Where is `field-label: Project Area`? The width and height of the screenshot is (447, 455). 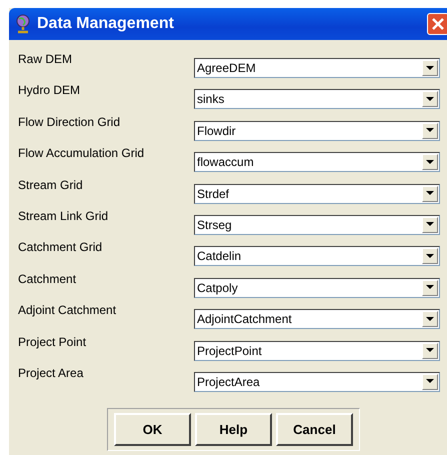
field-label: Project Area is located at coordinates (51, 373).